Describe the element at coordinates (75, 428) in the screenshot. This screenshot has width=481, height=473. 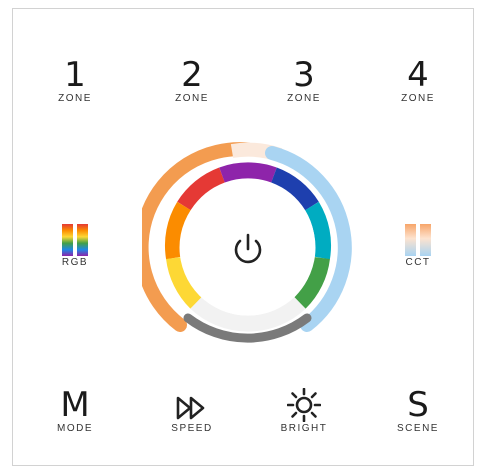
I see `mode-label: MODE` at that location.